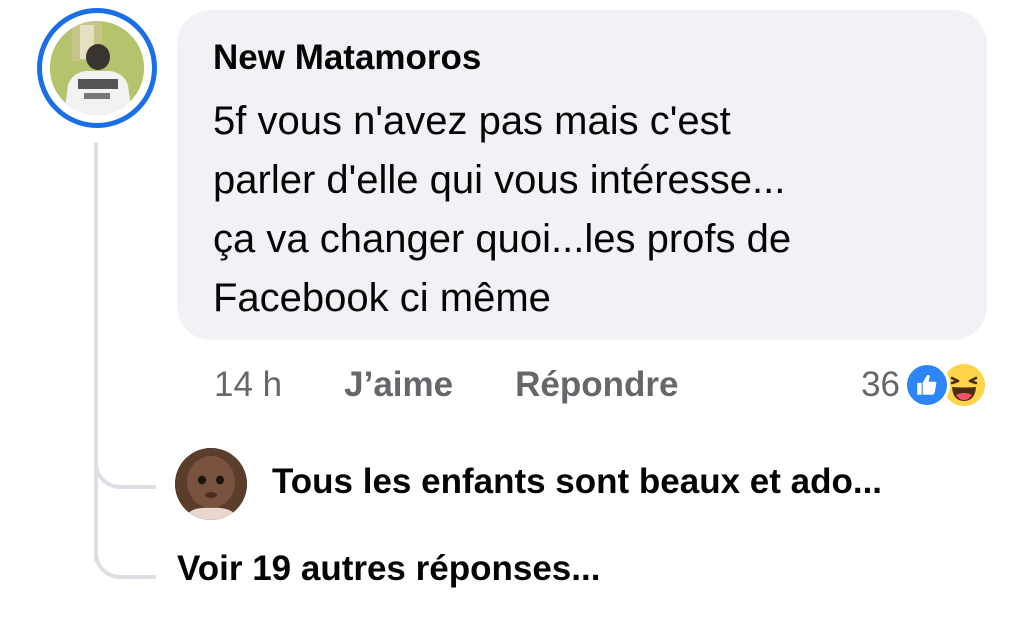 The width and height of the screenshot is (1024, 618). I want to click on comment-timestamp: 14 h, so click(248, 385).